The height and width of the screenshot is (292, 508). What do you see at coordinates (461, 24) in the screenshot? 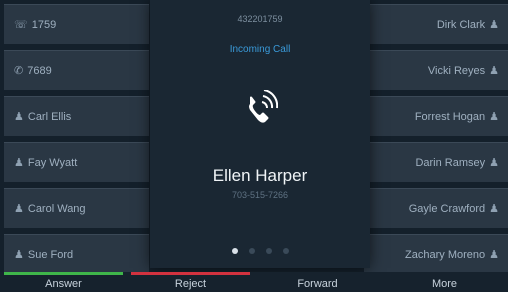
I see `contact-key-label: Dirk Clark` at bounding box center [461, 24].